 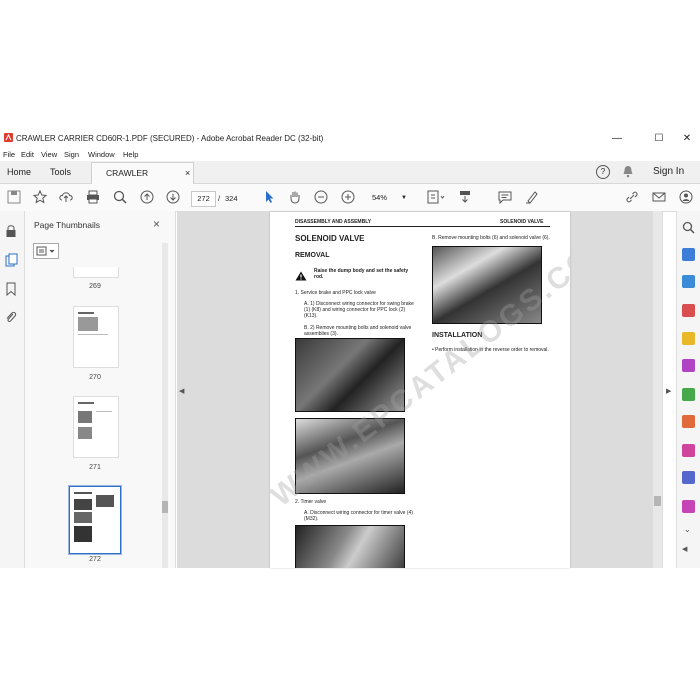 I want to click on viewer-scrollbar-thumb, so click(x=657, y=501).